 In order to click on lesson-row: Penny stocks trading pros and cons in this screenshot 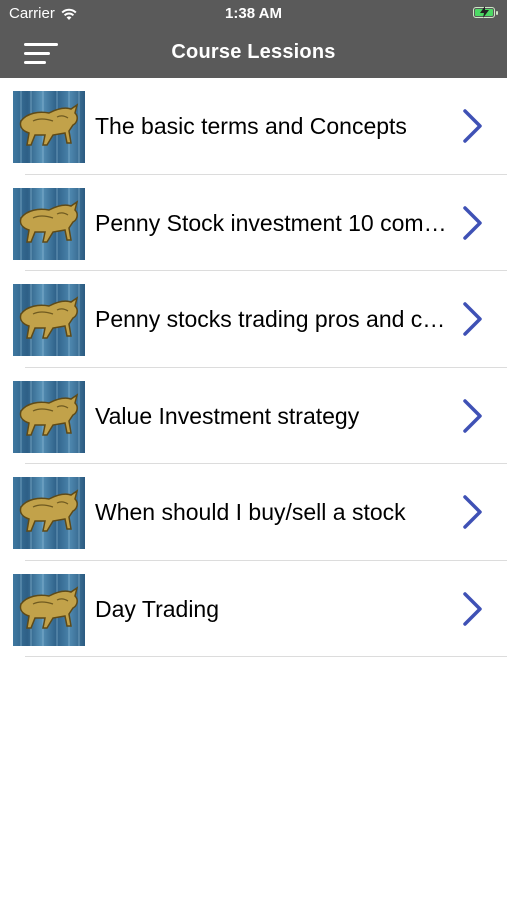, I will do `click(253, 319)`.